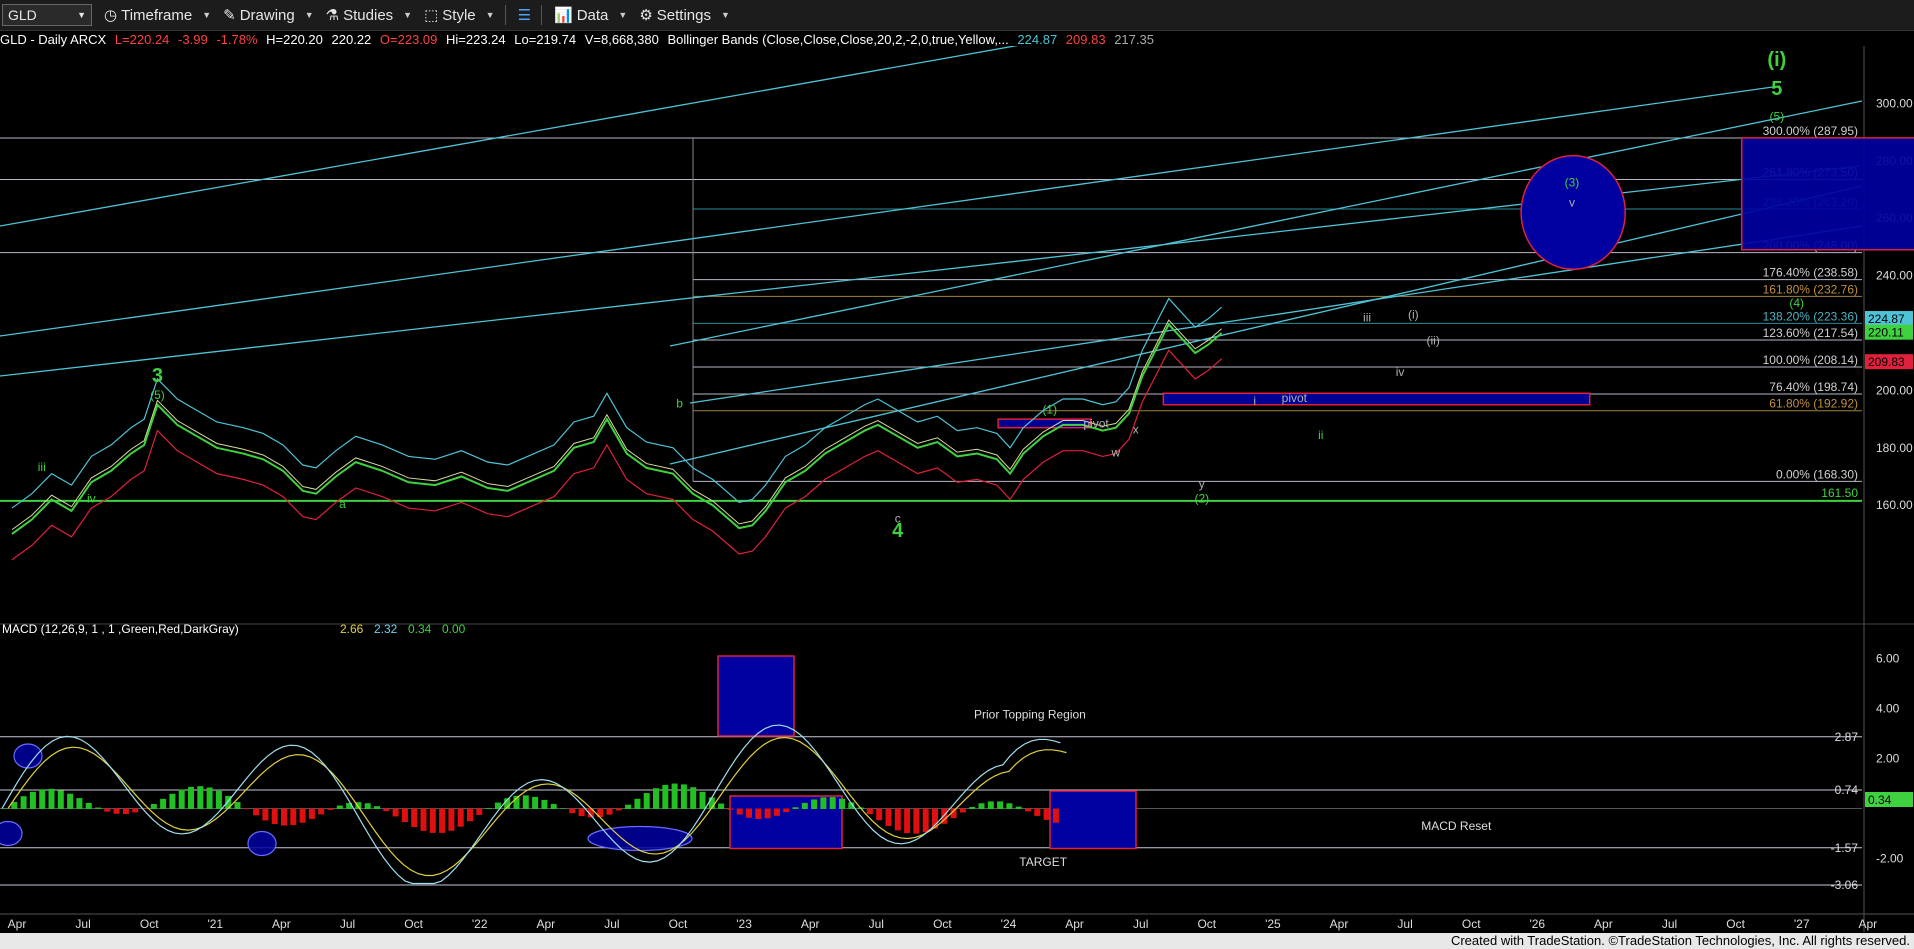 This screenshot has height=949, width=1914. I want to click on wave-label: (1), so click(1049, 409).